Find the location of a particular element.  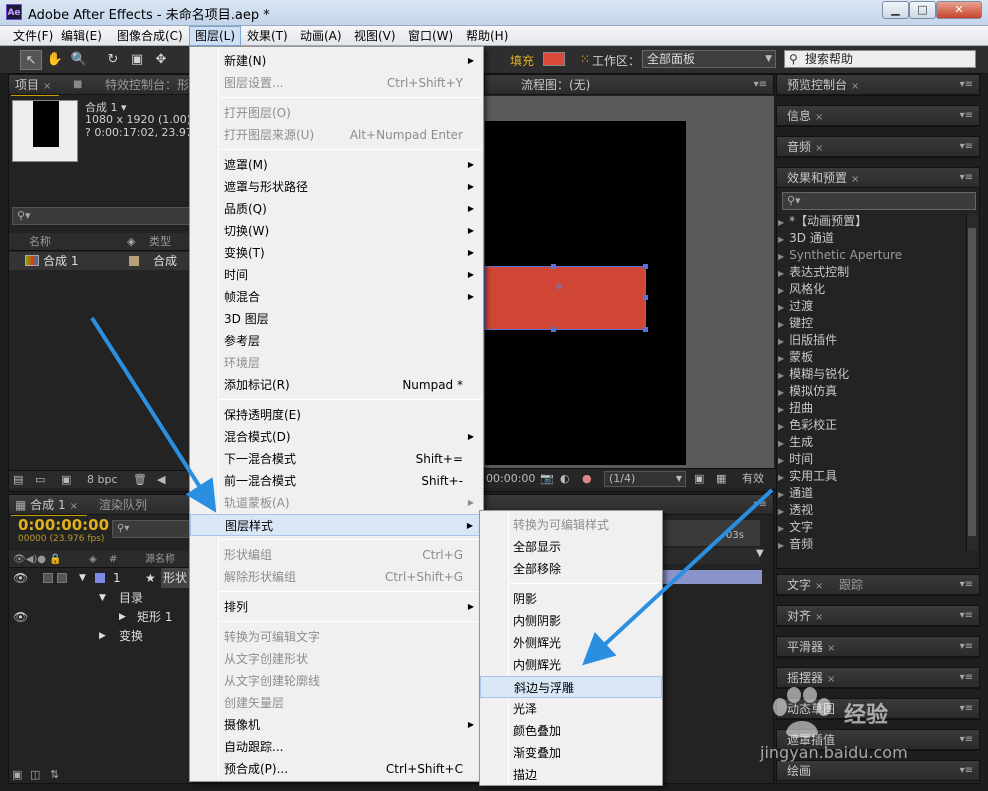

hand-tool-icon: ✋ is located at coordinates (55, 60).